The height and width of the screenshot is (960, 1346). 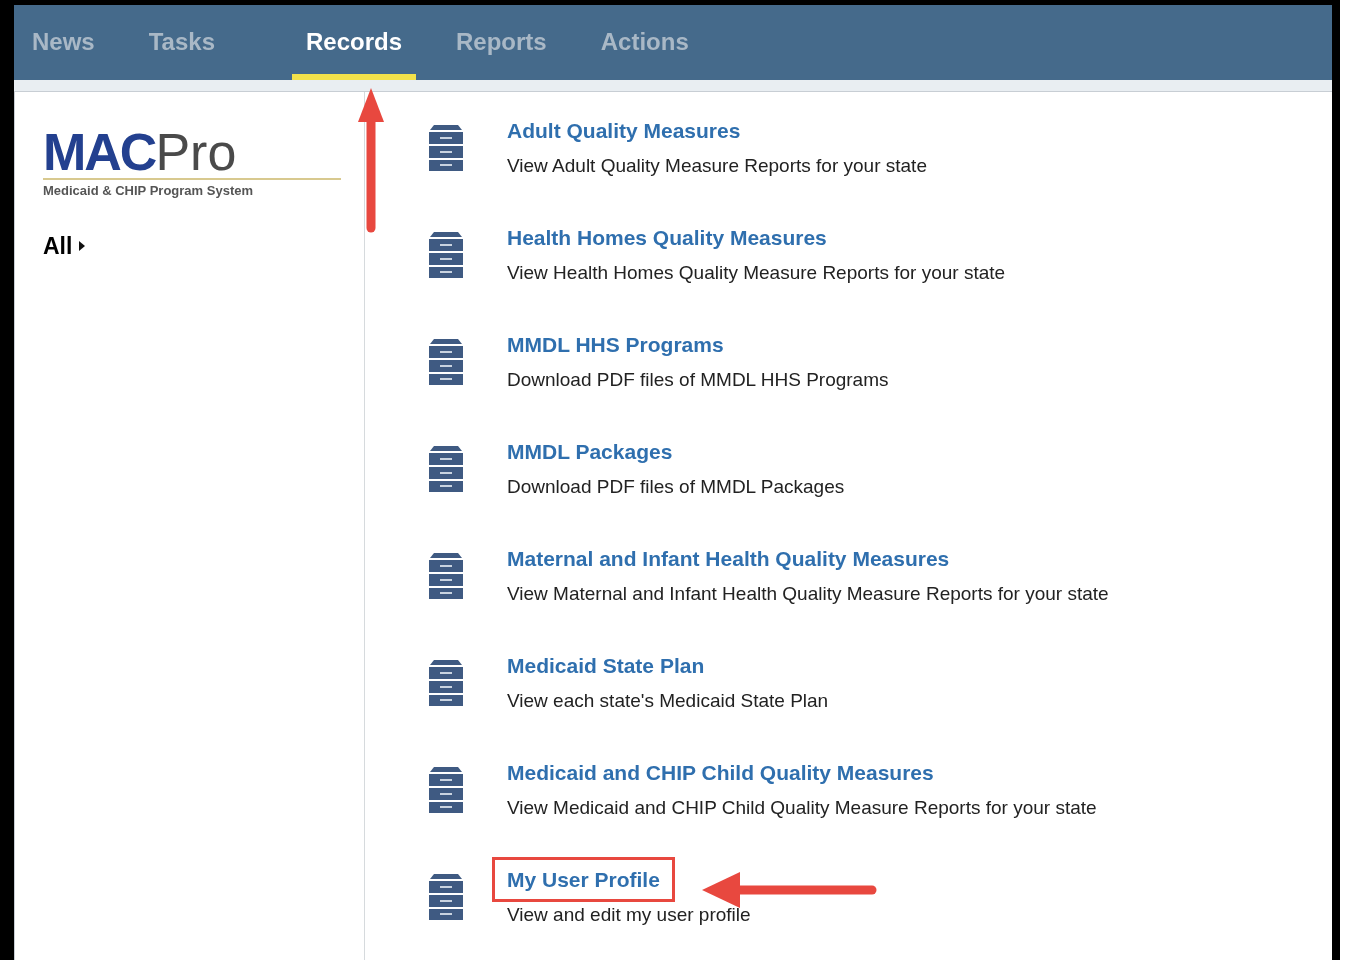 I want to click on record-link: Medicaid and CHIP Child Quality Measures, so click(x=720, y=772).